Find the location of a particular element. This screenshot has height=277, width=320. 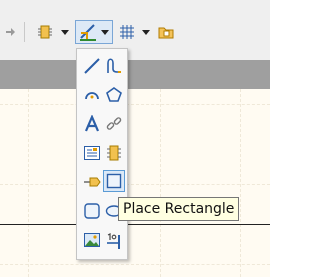

toolbar-separator is located at coordinates (24, 32).